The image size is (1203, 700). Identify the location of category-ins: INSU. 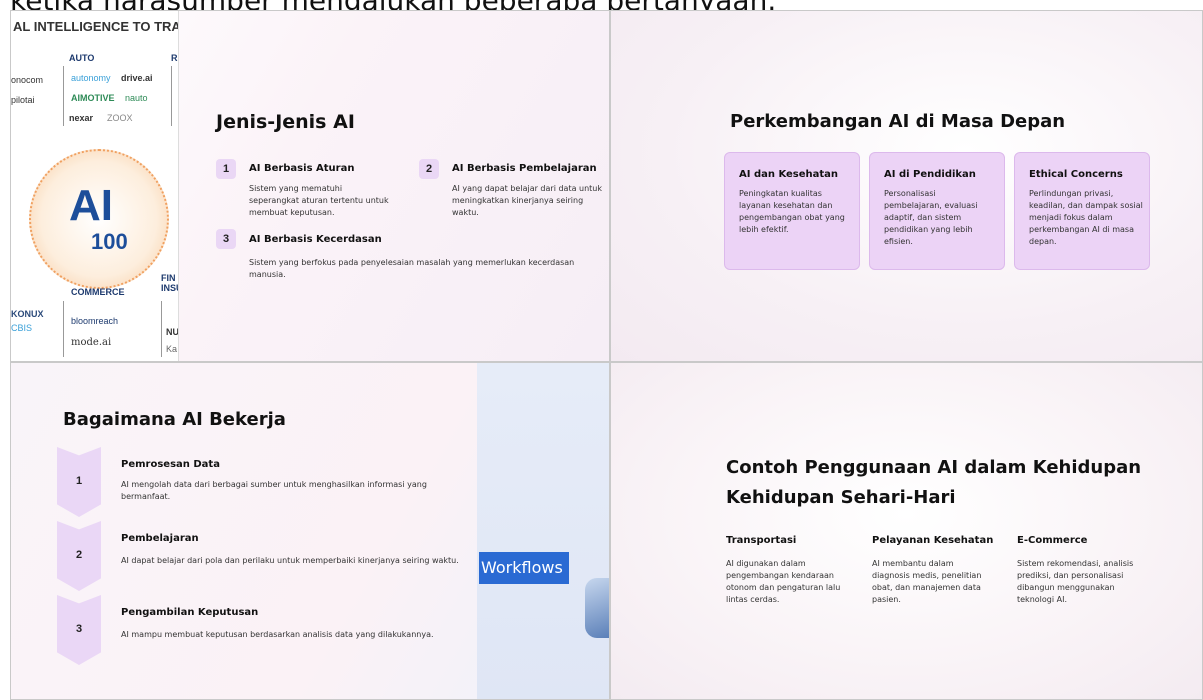
(169, 288).